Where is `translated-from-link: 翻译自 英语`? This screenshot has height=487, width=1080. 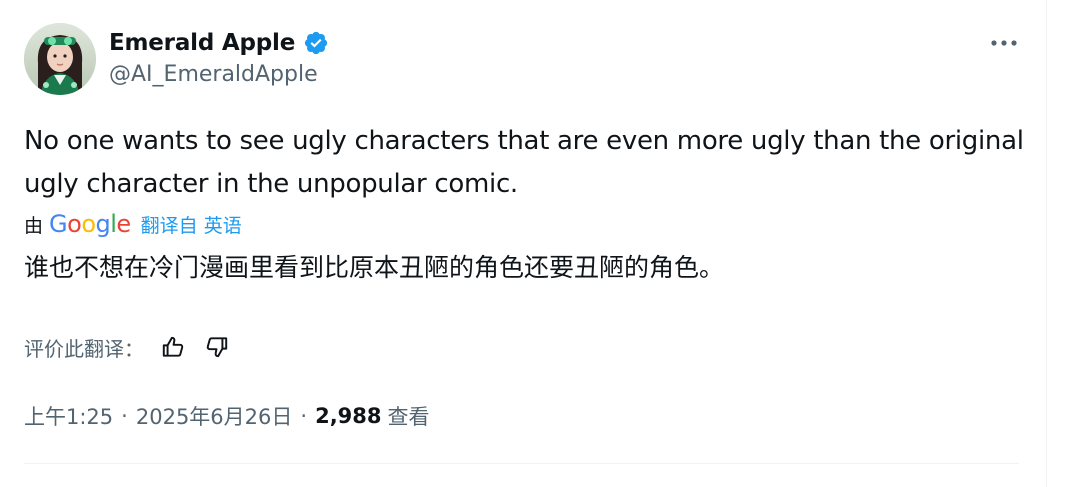
translated-from-link: 翻译自 英语 is located at coordinates (191, 224).